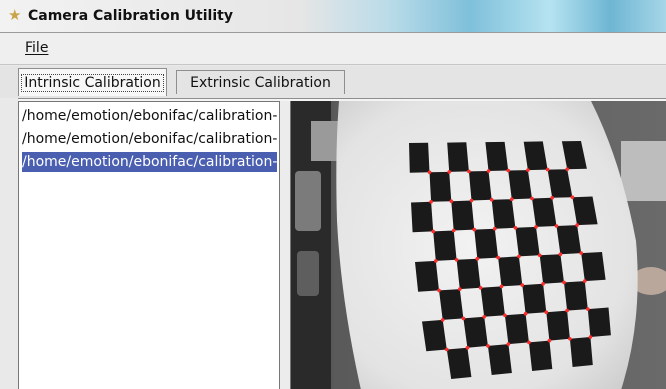 The height and width of the screenshot is (389, 666). Describe the element at coordinates (308, 201) in the screenshot. I see `scene-car` at that location.